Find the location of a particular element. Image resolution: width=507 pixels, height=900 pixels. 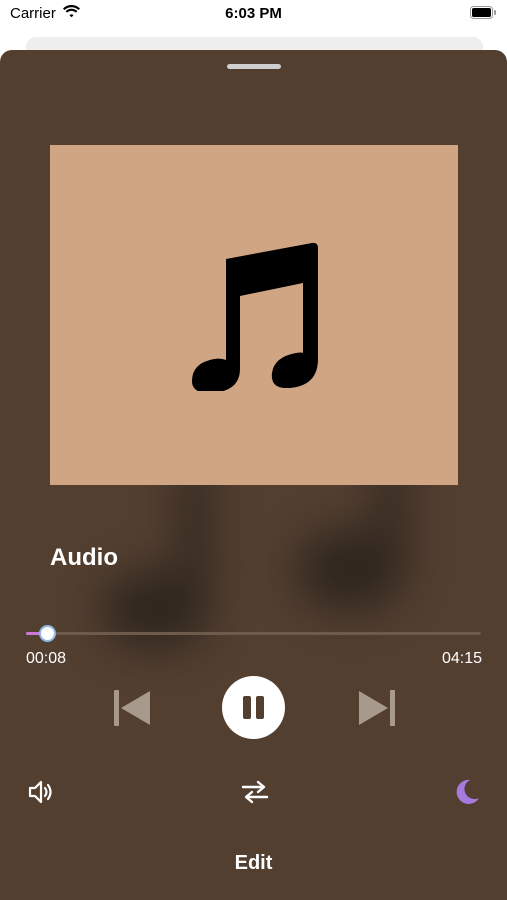

sleep-timer-button is located at coordinates (467, 792).